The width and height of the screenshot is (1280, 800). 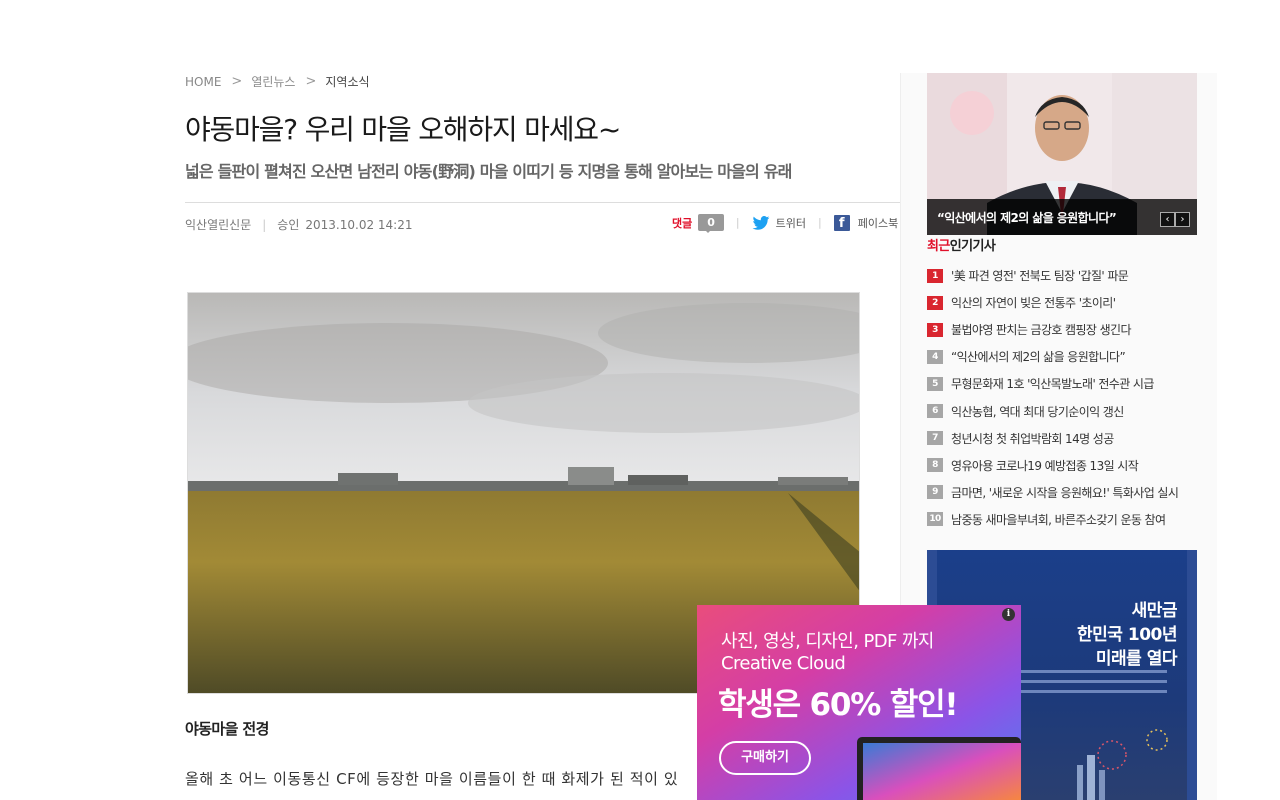 What do you see at coordinates (1037, 411) in the screenshot?
I see `popular-article-title: 익산농협, 역대 최대 당기순이익 갱신` at bounding box center [1037, 411].